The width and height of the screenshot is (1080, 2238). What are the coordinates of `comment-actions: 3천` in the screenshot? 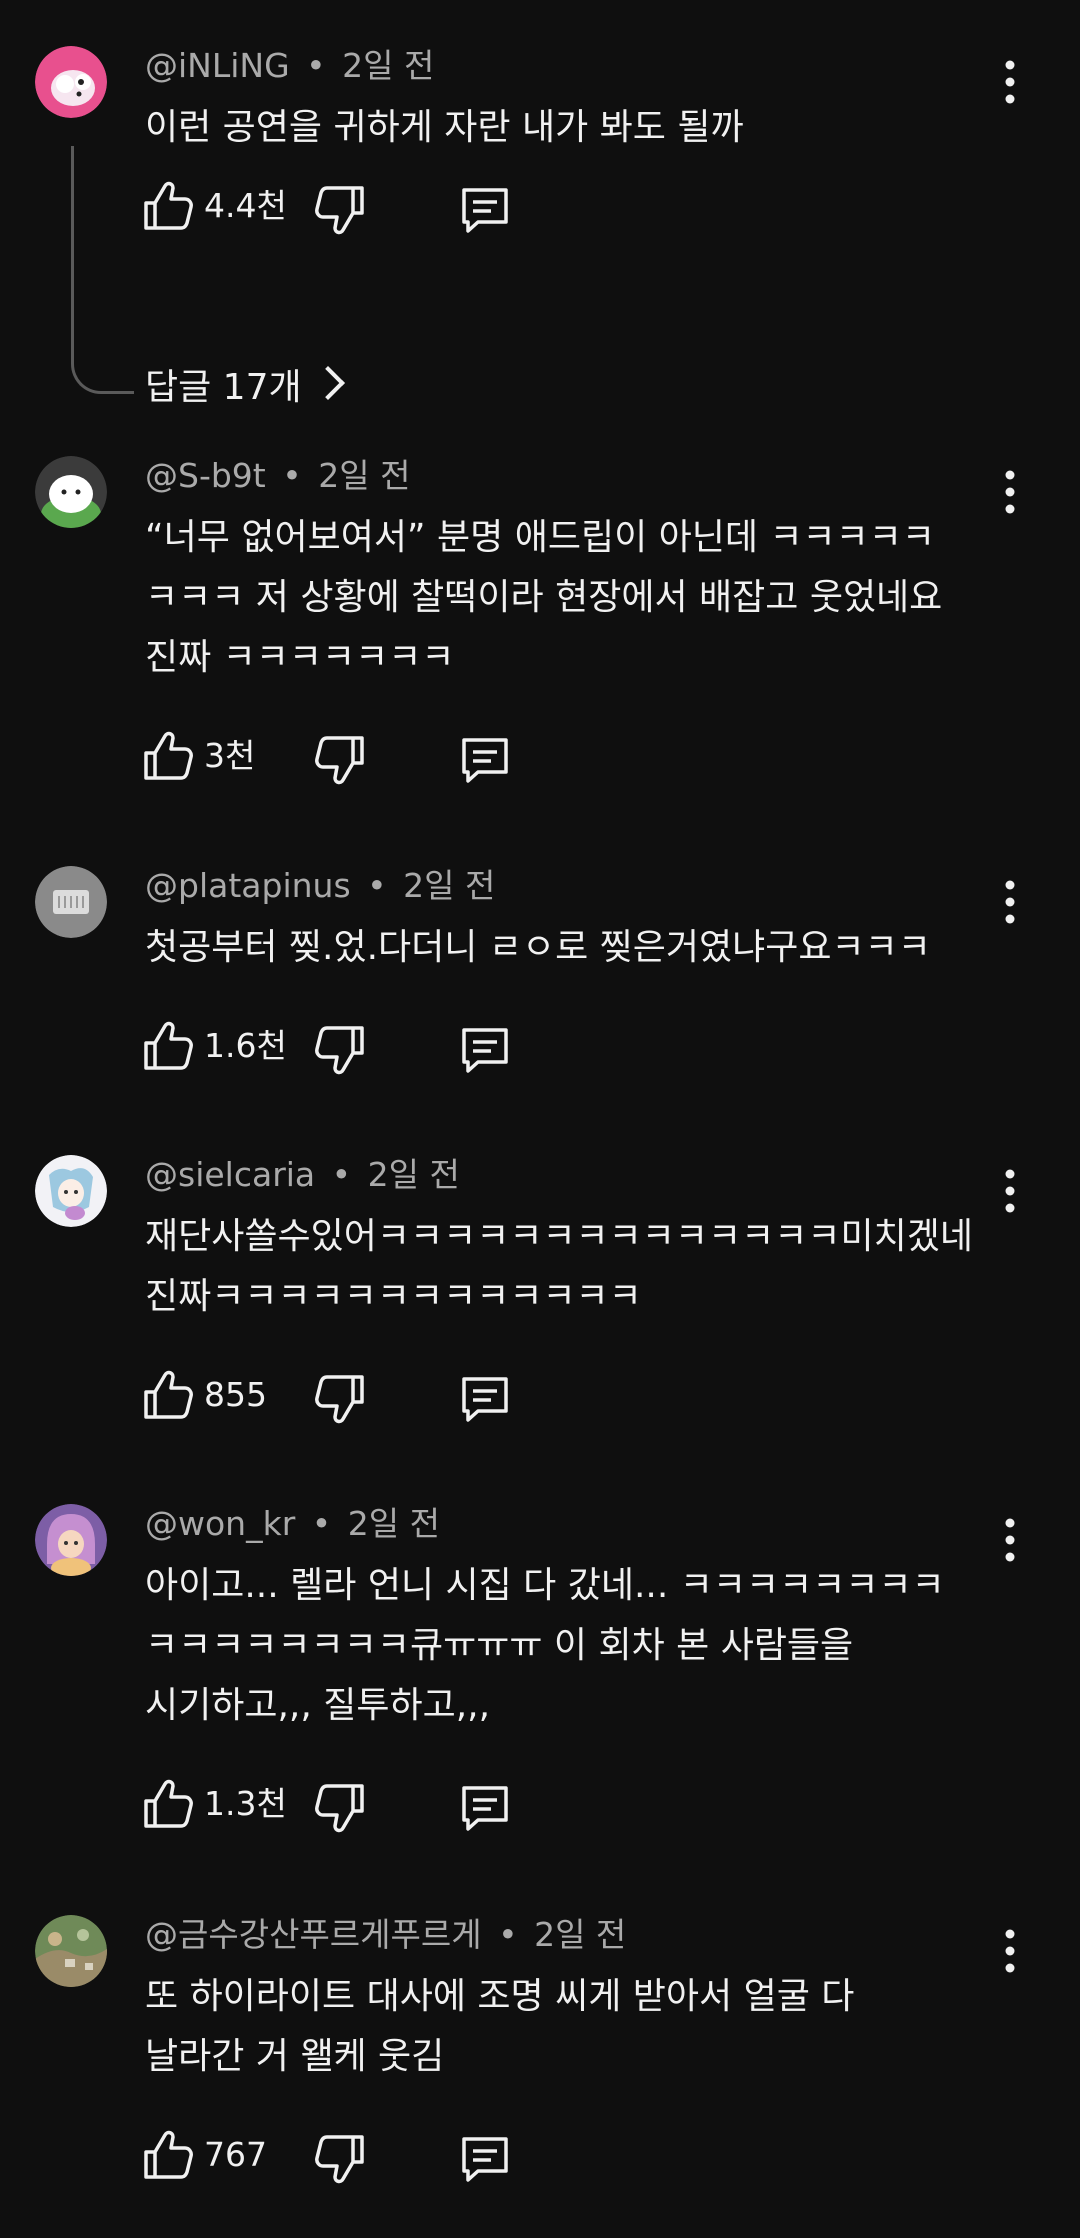 It's located at (342, 761).